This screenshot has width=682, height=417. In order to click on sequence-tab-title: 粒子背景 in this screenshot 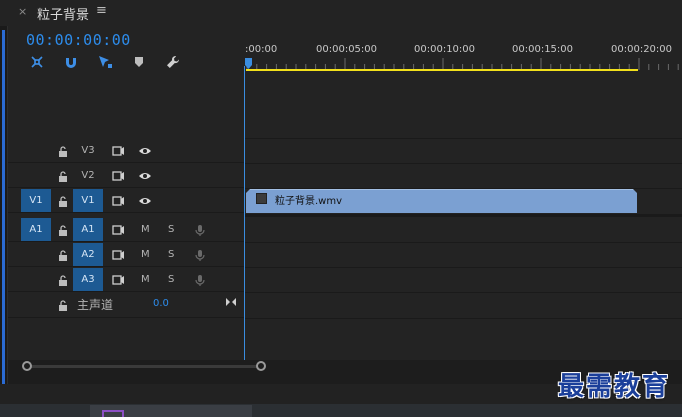, I will do `click(63, 13)`.